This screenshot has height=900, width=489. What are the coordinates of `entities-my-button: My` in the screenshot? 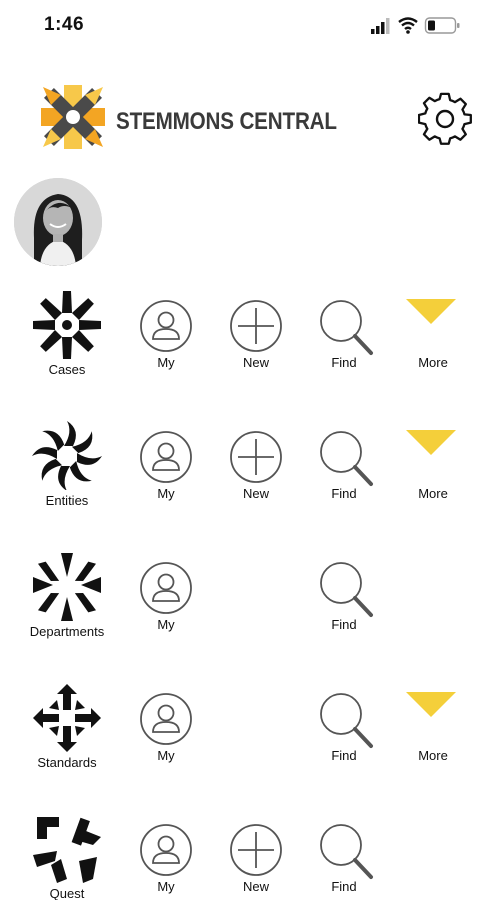 It's located at (166, 470).